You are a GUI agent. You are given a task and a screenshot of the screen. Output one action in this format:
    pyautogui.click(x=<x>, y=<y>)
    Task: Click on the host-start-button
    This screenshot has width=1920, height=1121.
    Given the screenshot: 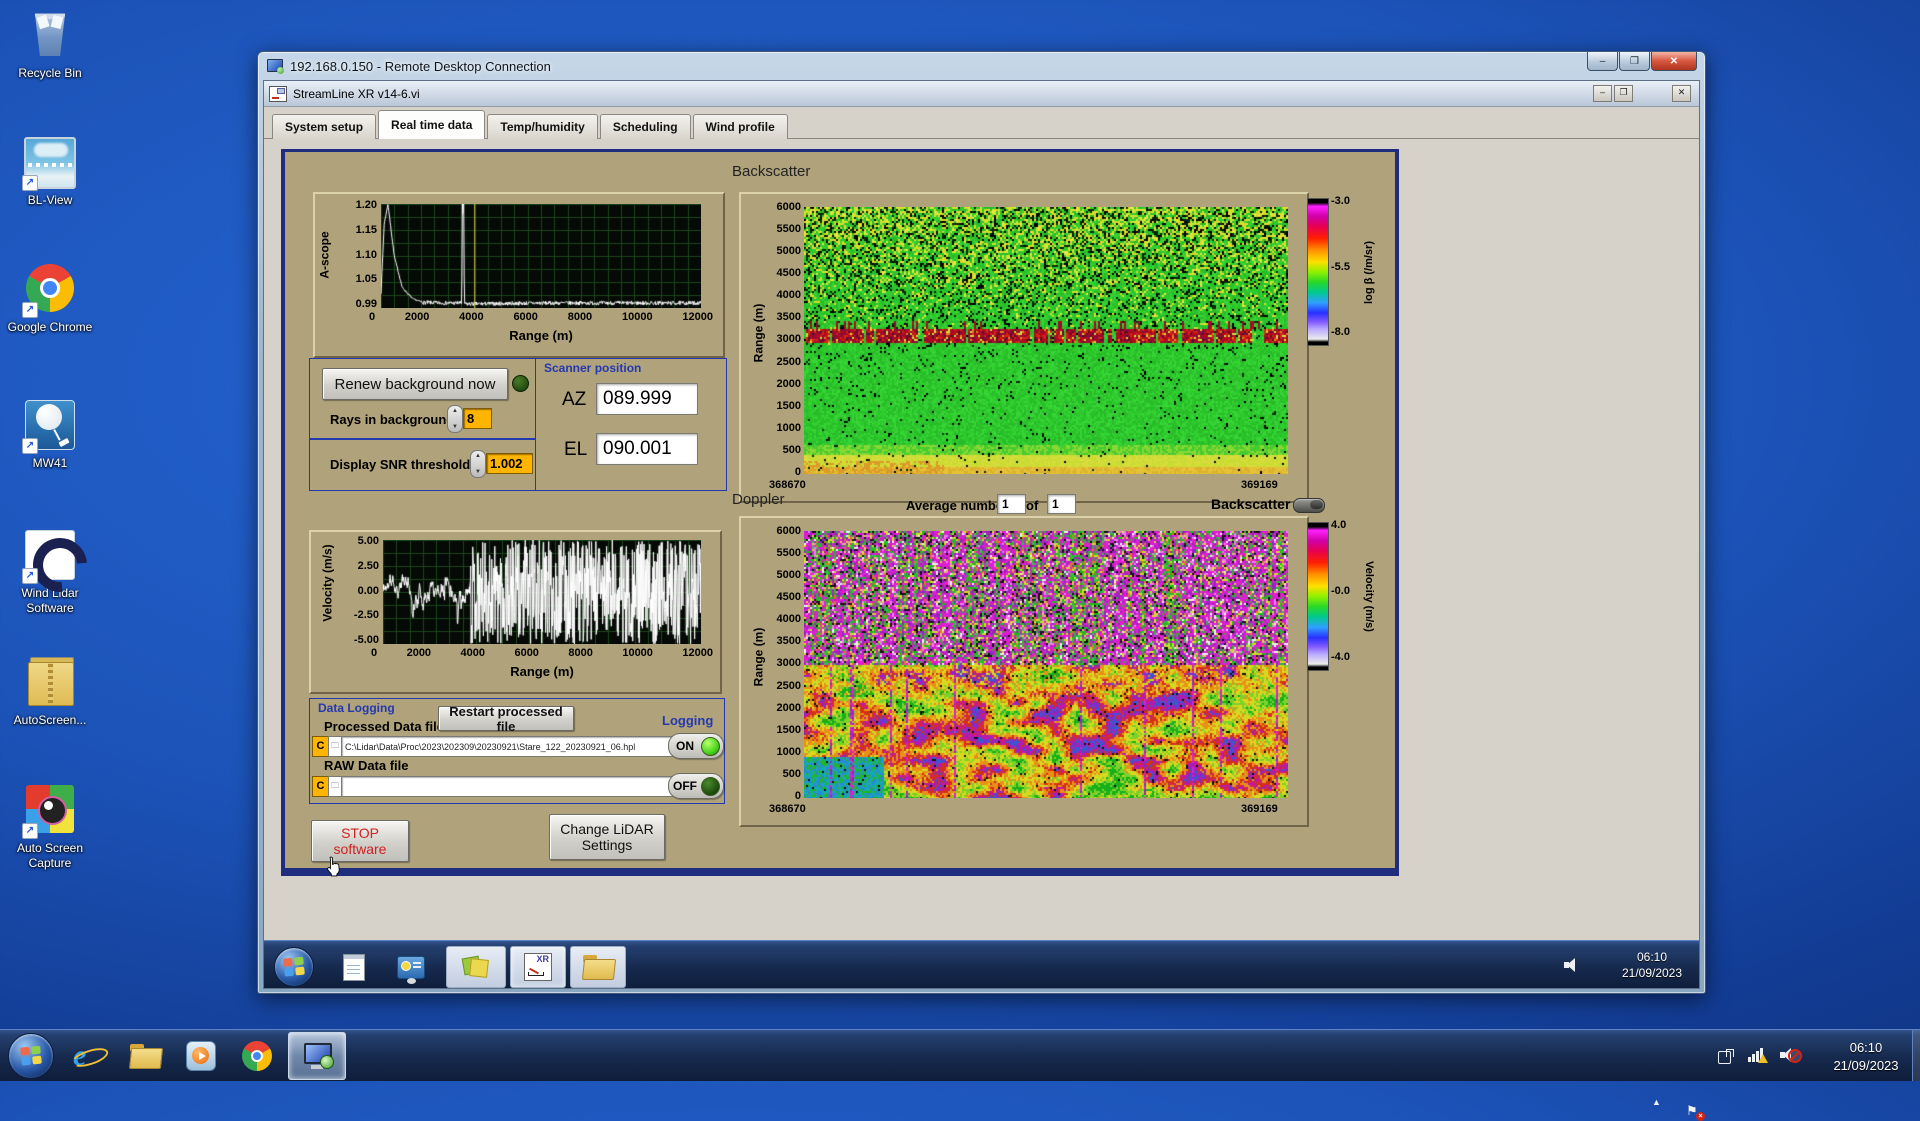 What is the action you would take?
    pyautogui.click(x=31, y=1056)
    